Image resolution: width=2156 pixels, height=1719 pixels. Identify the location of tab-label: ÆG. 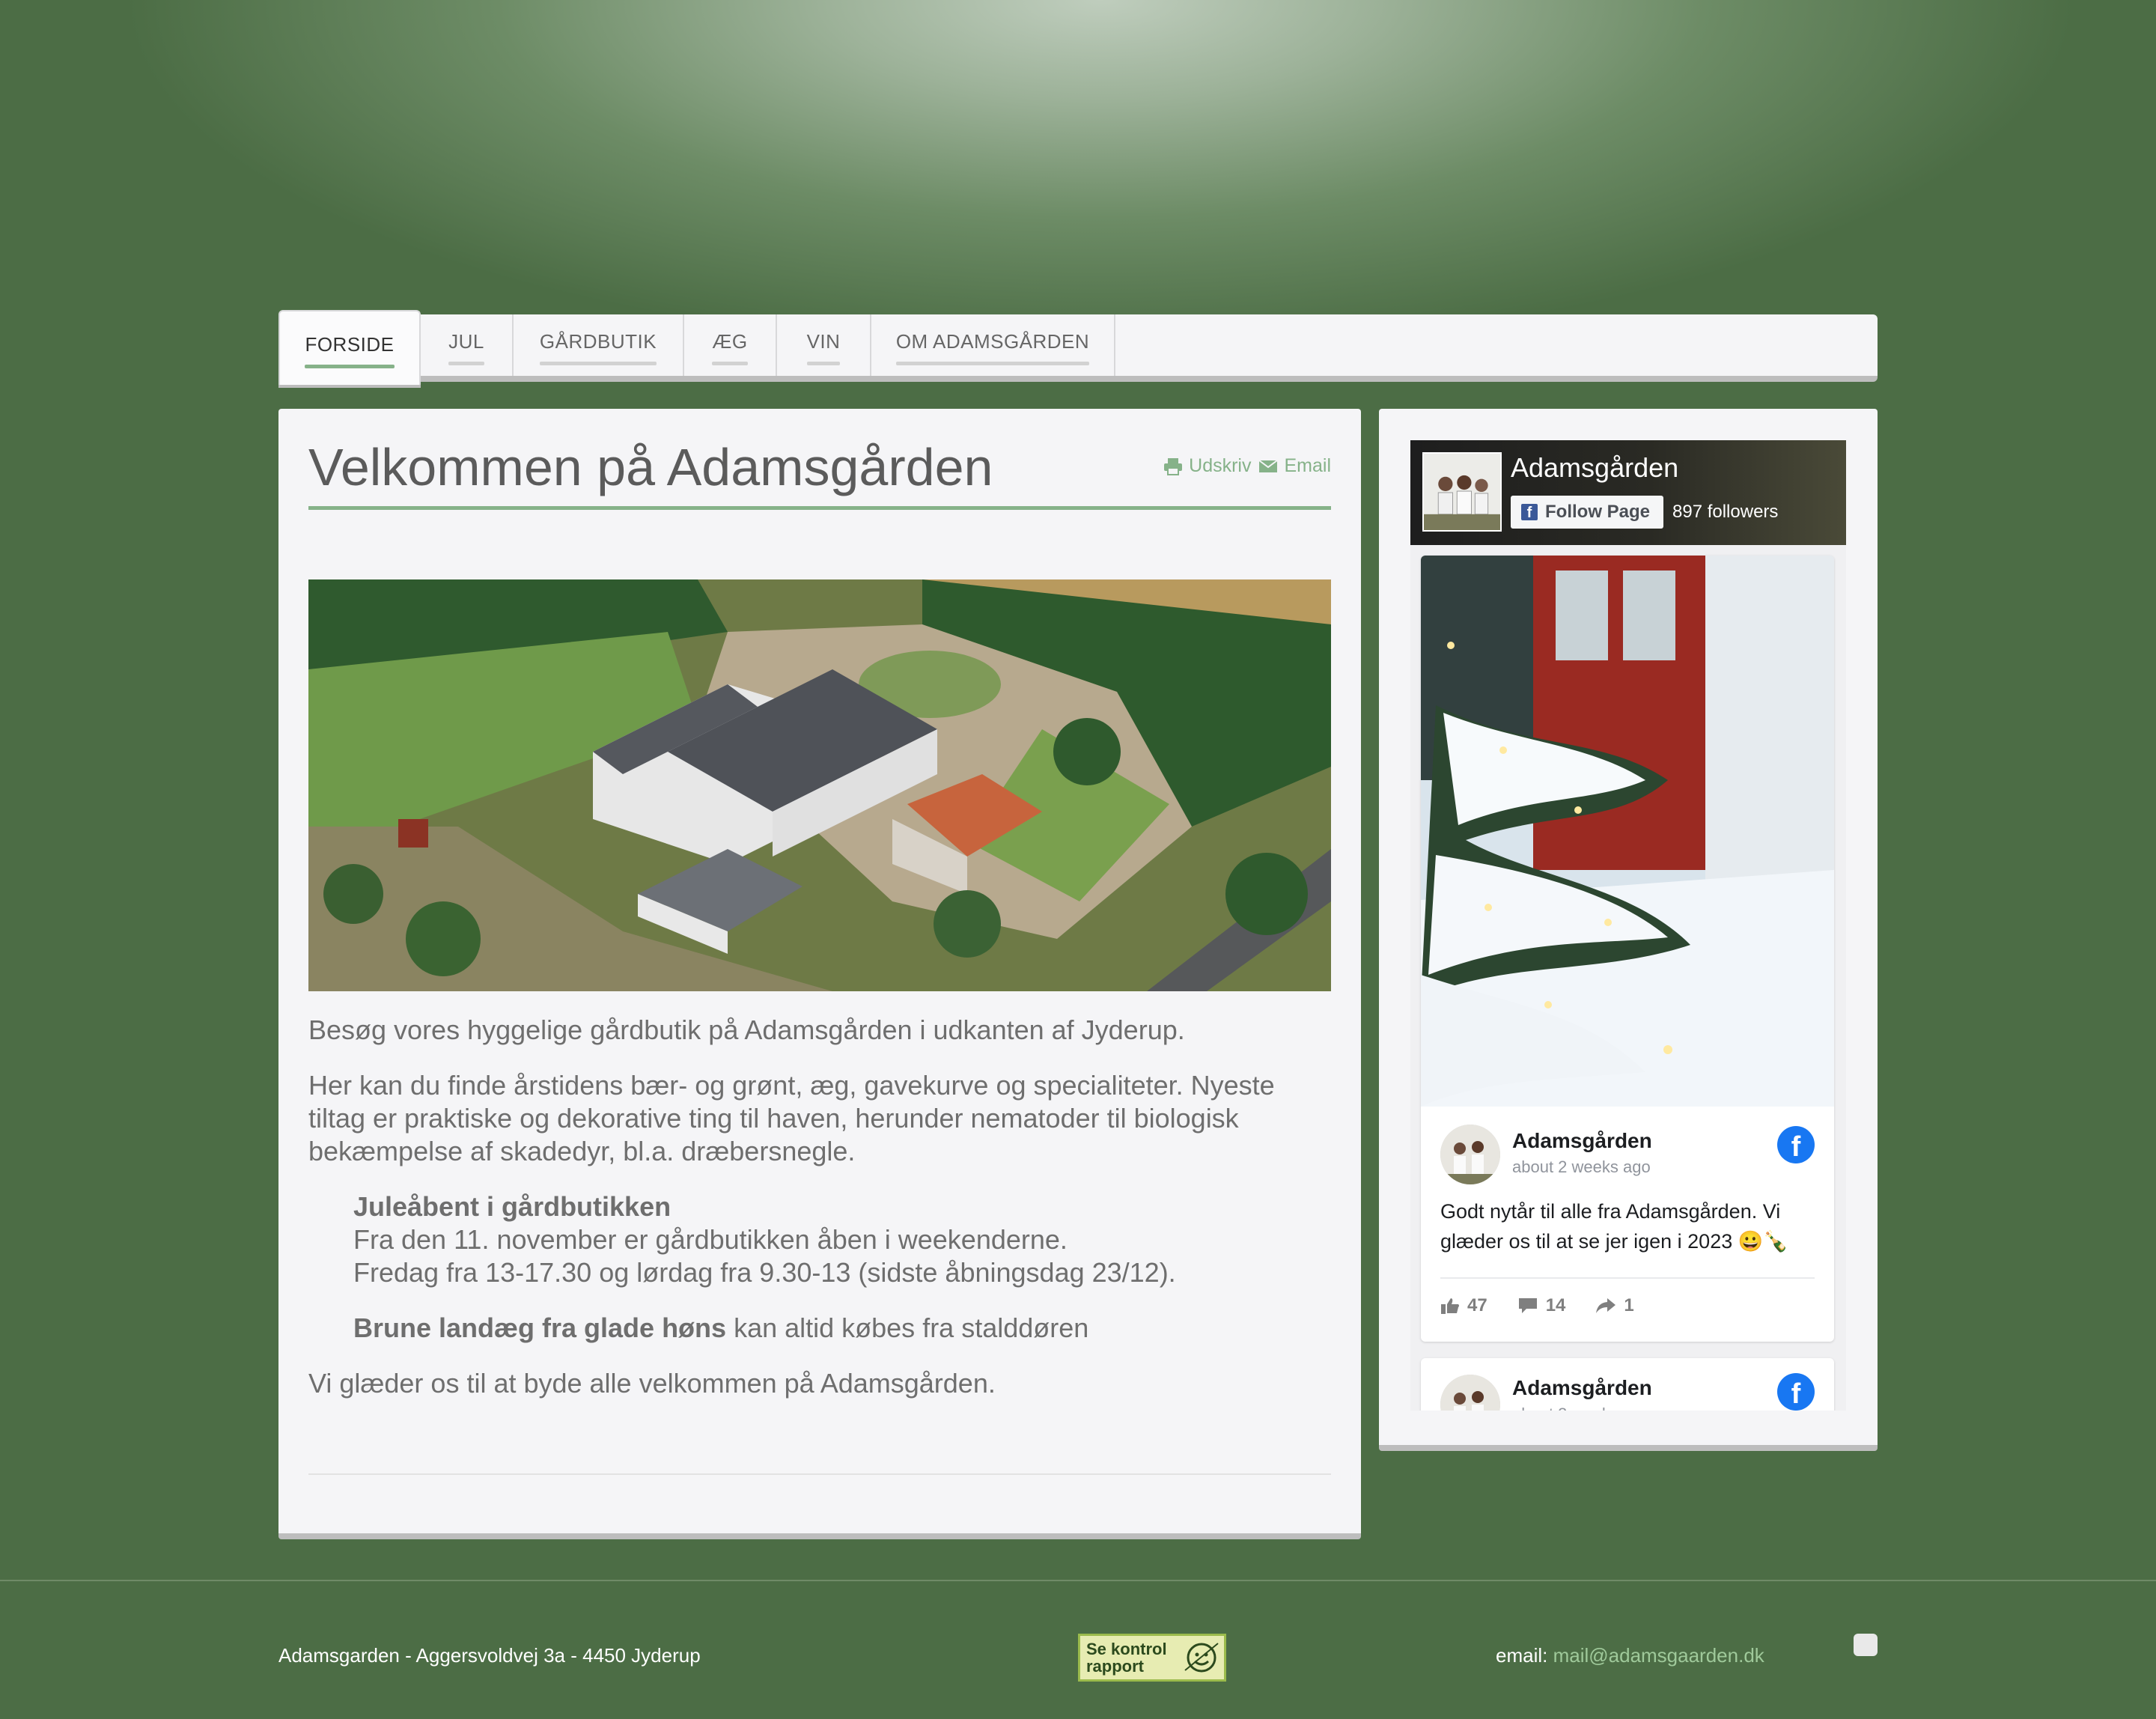
(730, 347).